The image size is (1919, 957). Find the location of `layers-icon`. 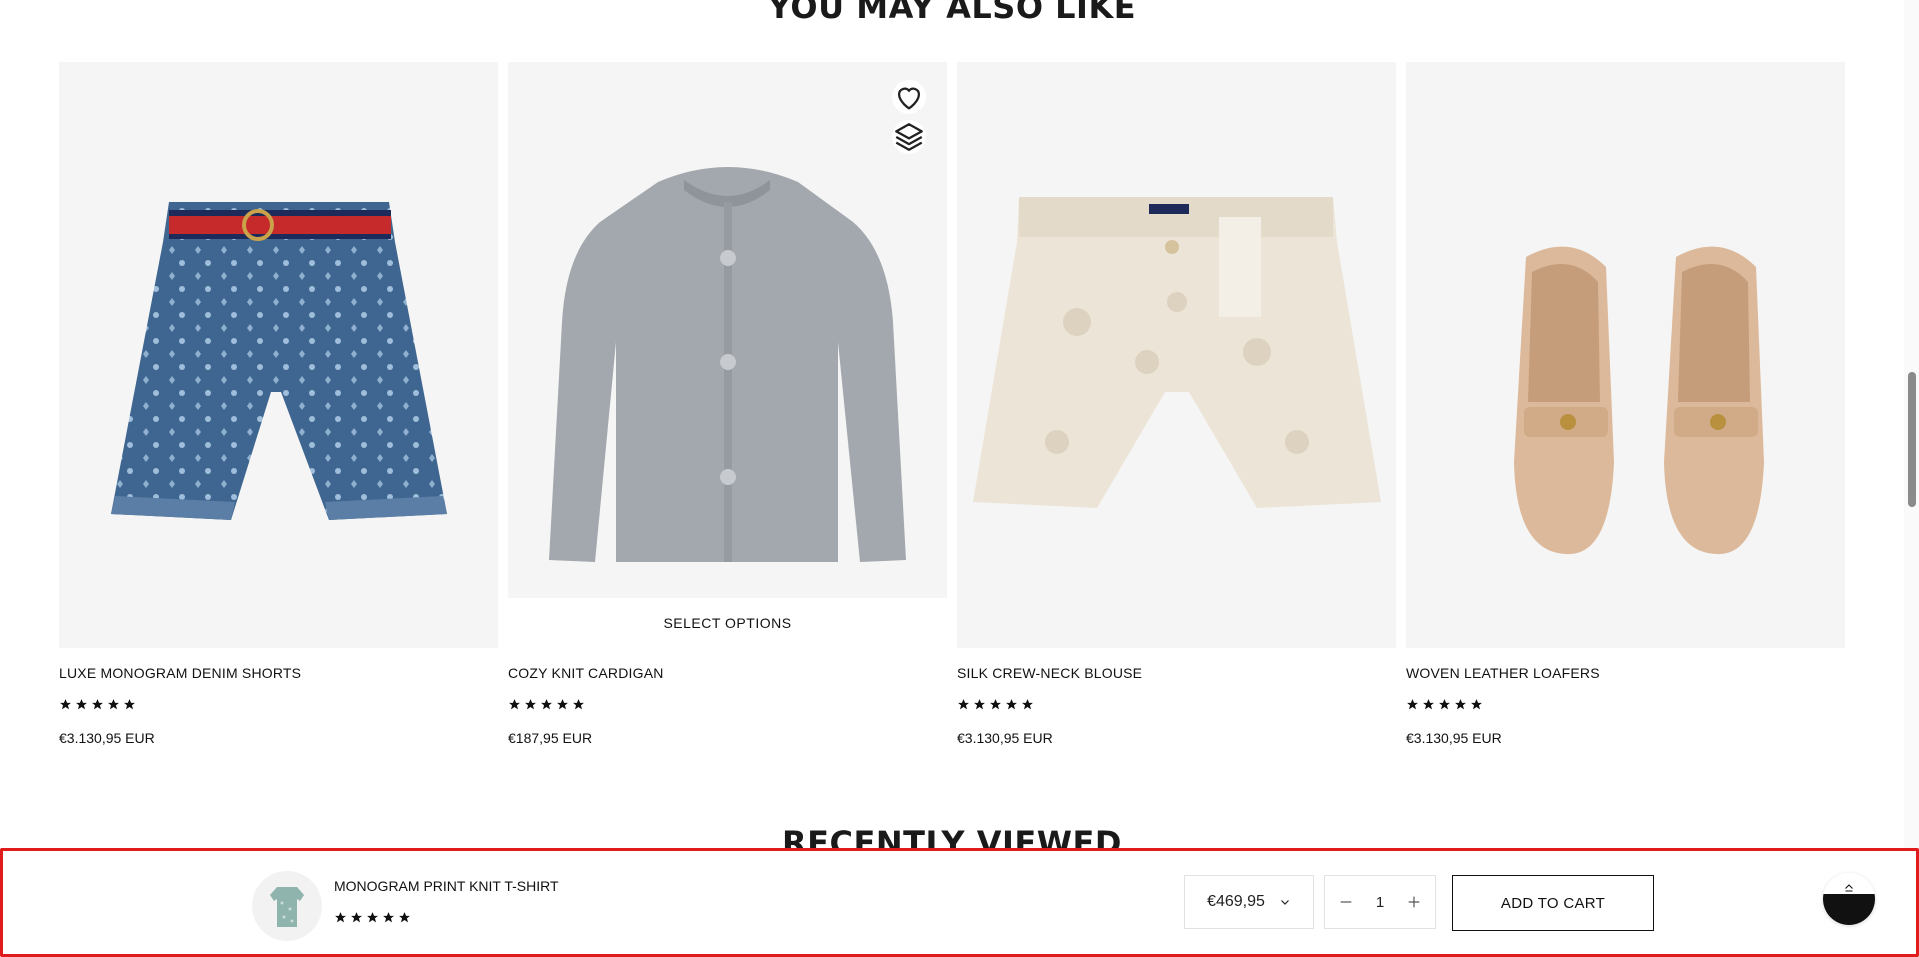

layers-icon is located at coordinates (909, 137).